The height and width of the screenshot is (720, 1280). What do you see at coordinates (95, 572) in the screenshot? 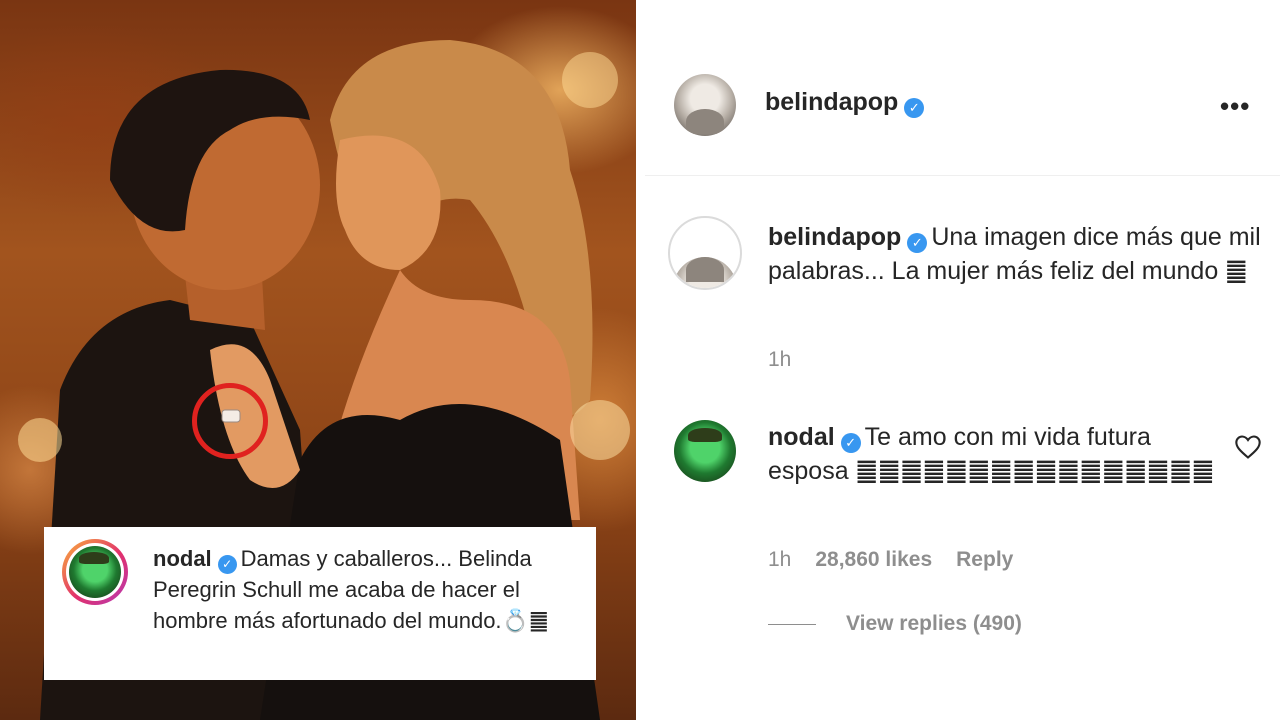
I see `nodal-story-avatar` at bounding box center [95, 572].